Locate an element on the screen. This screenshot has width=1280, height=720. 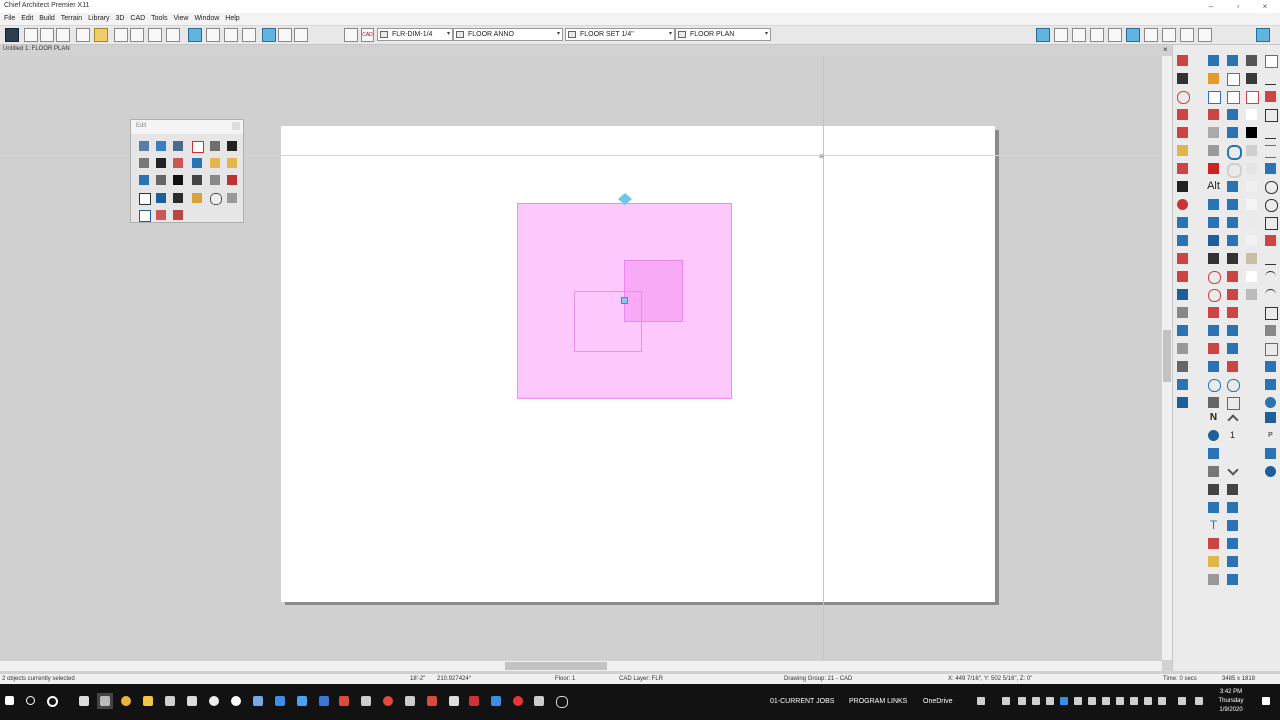
center-icon is located at coordinates (144, 180).